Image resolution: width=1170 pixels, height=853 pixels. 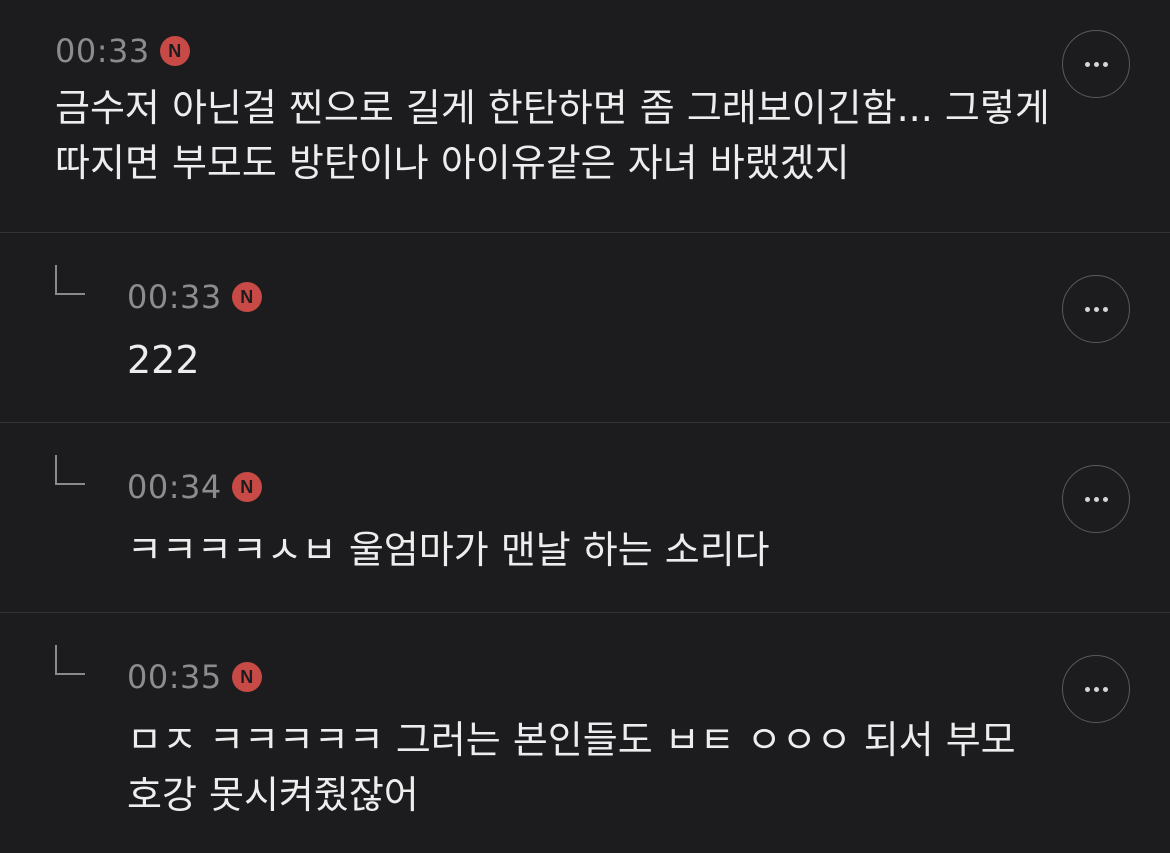 What do you see at coordinates (577, 767) in the screenshot?
I see `comment-text: ㅁㅈ ㅋㅋㅋㅋㅋ 그러는 본인들도 ㅂㅌ ㅇㅇㅇ 되서 부모 호강 못시켜줬잖어` at bounding box center [577, 767].